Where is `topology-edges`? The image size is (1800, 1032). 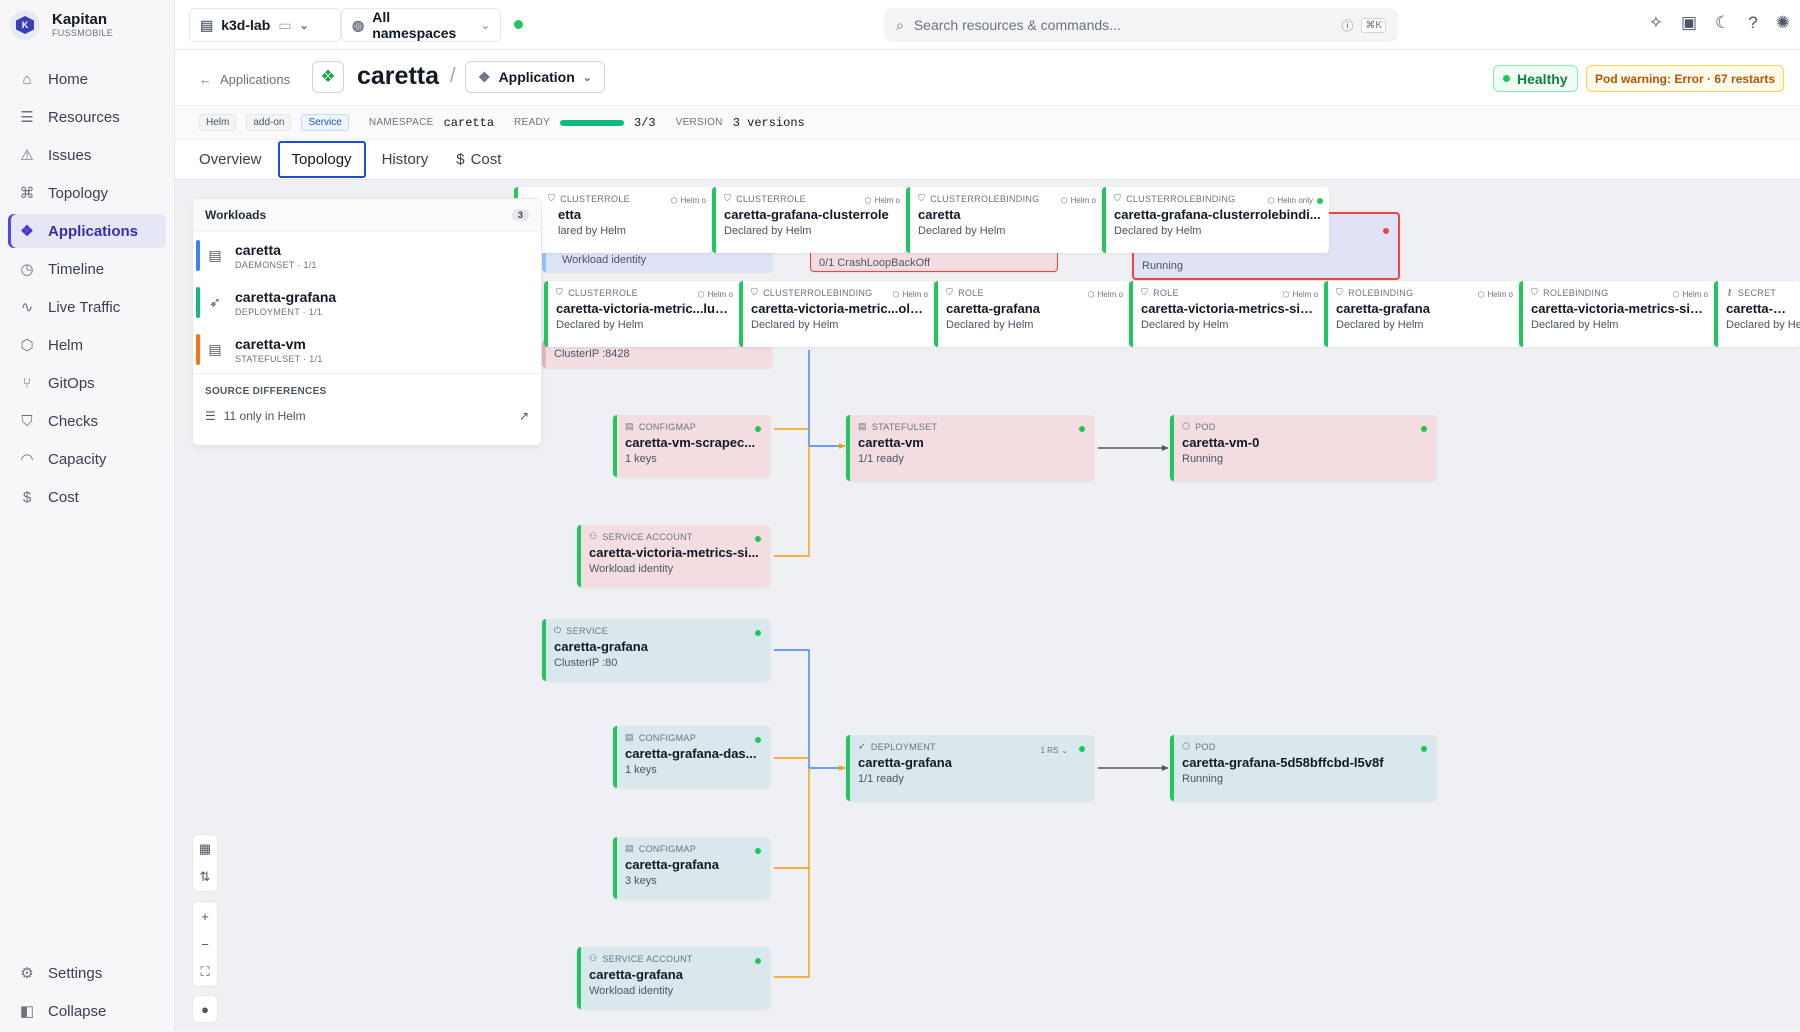
topology-edges is located at coordinates (971, 664).